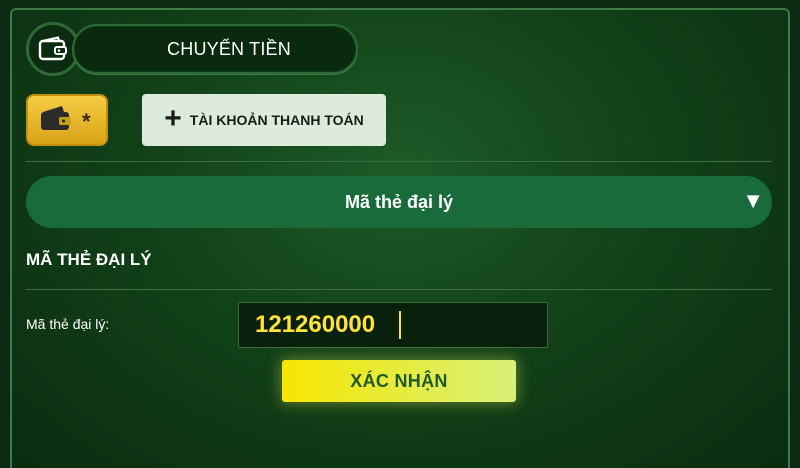  I want to click on page-title-text: CHUYỂN TIỀN, so click(229, 48).